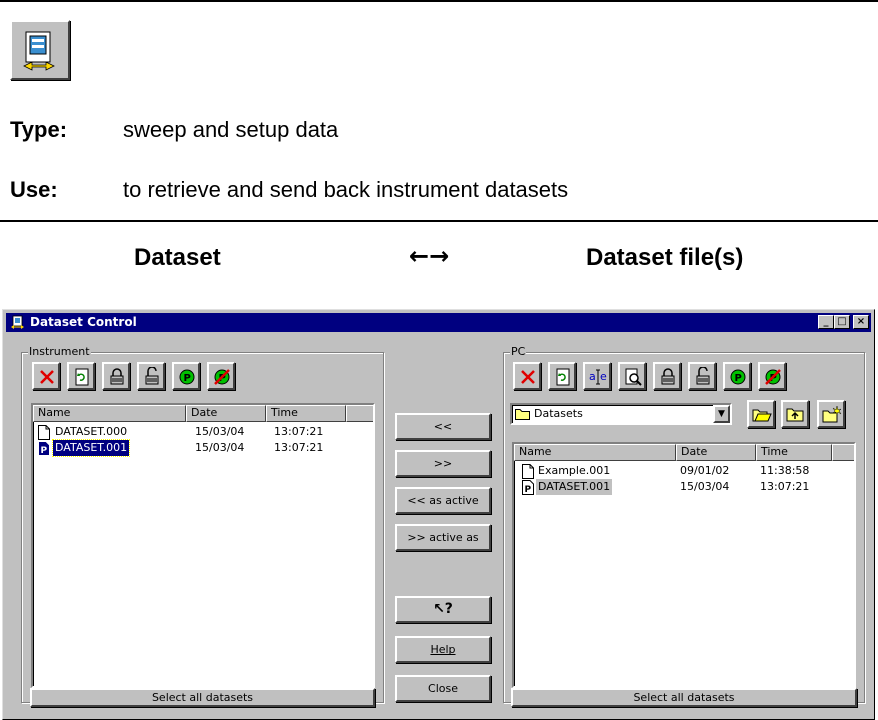  I want to click on copy-as-active-button: << as active, so click(443, 500).